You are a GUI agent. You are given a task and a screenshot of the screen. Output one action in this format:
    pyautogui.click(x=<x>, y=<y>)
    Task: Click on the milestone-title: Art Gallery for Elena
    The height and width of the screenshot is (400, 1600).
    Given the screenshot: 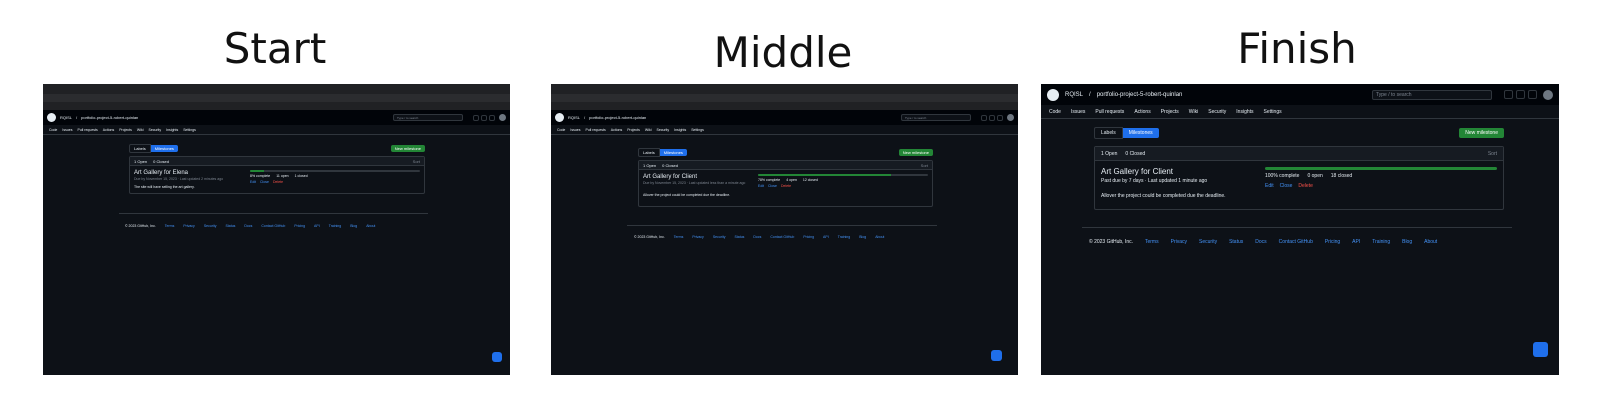 What is the action you would take?
    pyautogui.click(x=192, y=173)
    